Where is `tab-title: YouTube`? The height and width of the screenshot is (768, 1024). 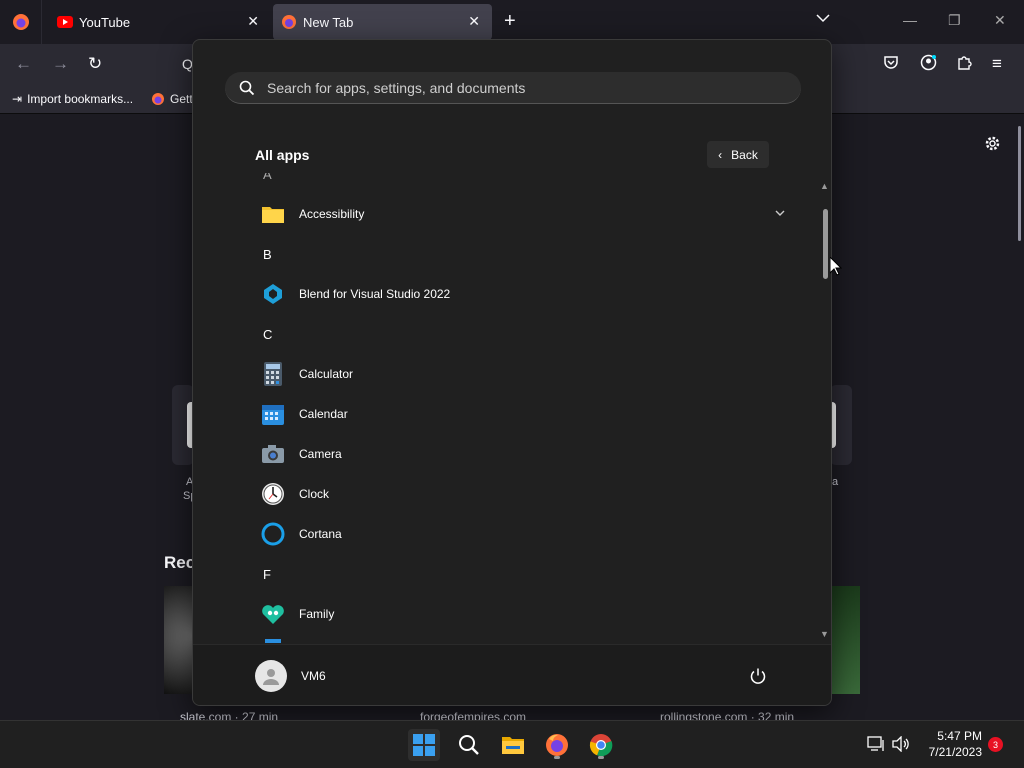
tab-title: YouTube is located at coordinates (105, 22).